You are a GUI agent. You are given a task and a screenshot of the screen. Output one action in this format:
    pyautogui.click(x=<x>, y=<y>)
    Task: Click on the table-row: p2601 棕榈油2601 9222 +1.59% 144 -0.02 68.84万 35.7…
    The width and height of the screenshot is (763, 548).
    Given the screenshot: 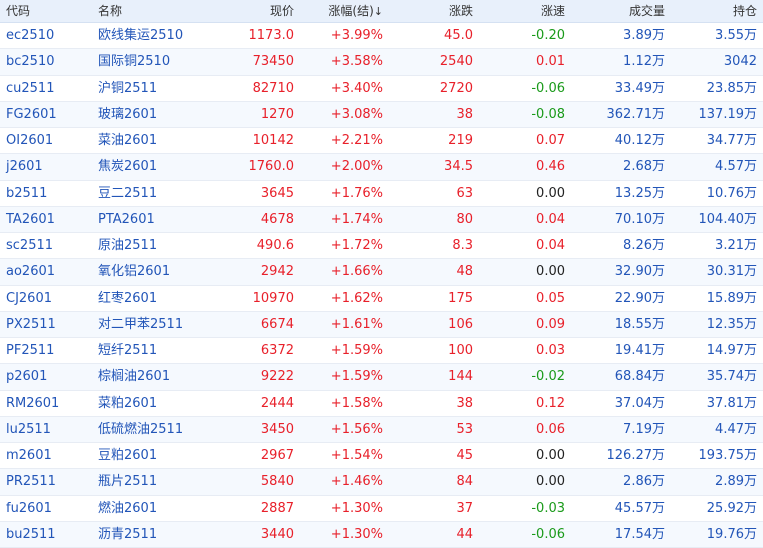 What is the action you would take?
    pyautogui.click(x=381, y=377)
    